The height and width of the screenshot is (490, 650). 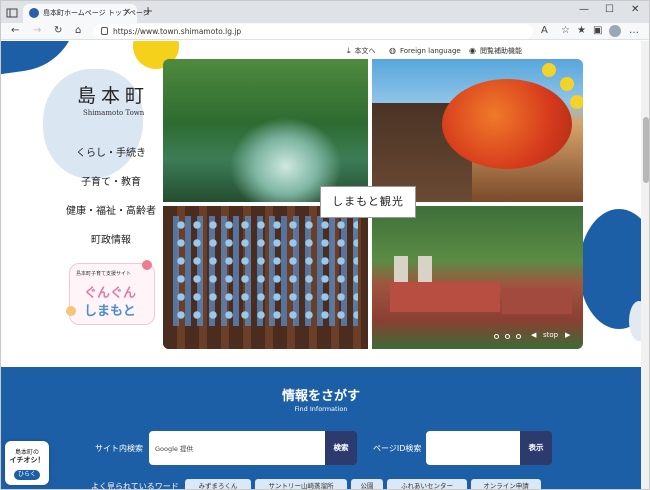 What do you see at coordinates (645, 265) in the screenshot?
I see `page-scrollbar` at bounding box center [645, 265].